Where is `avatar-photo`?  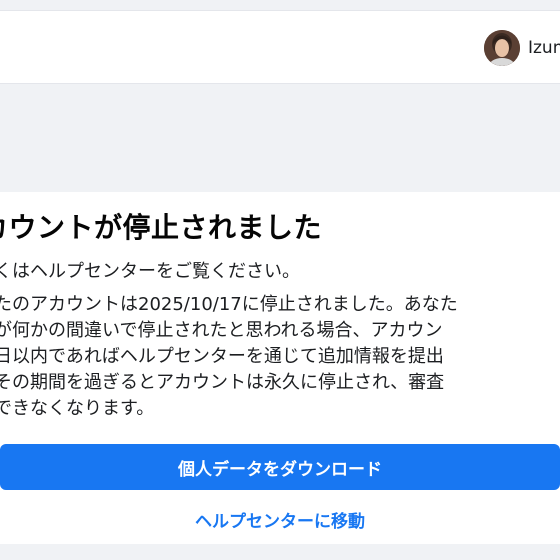
avatar-photo is located at coordinates (502, 48).